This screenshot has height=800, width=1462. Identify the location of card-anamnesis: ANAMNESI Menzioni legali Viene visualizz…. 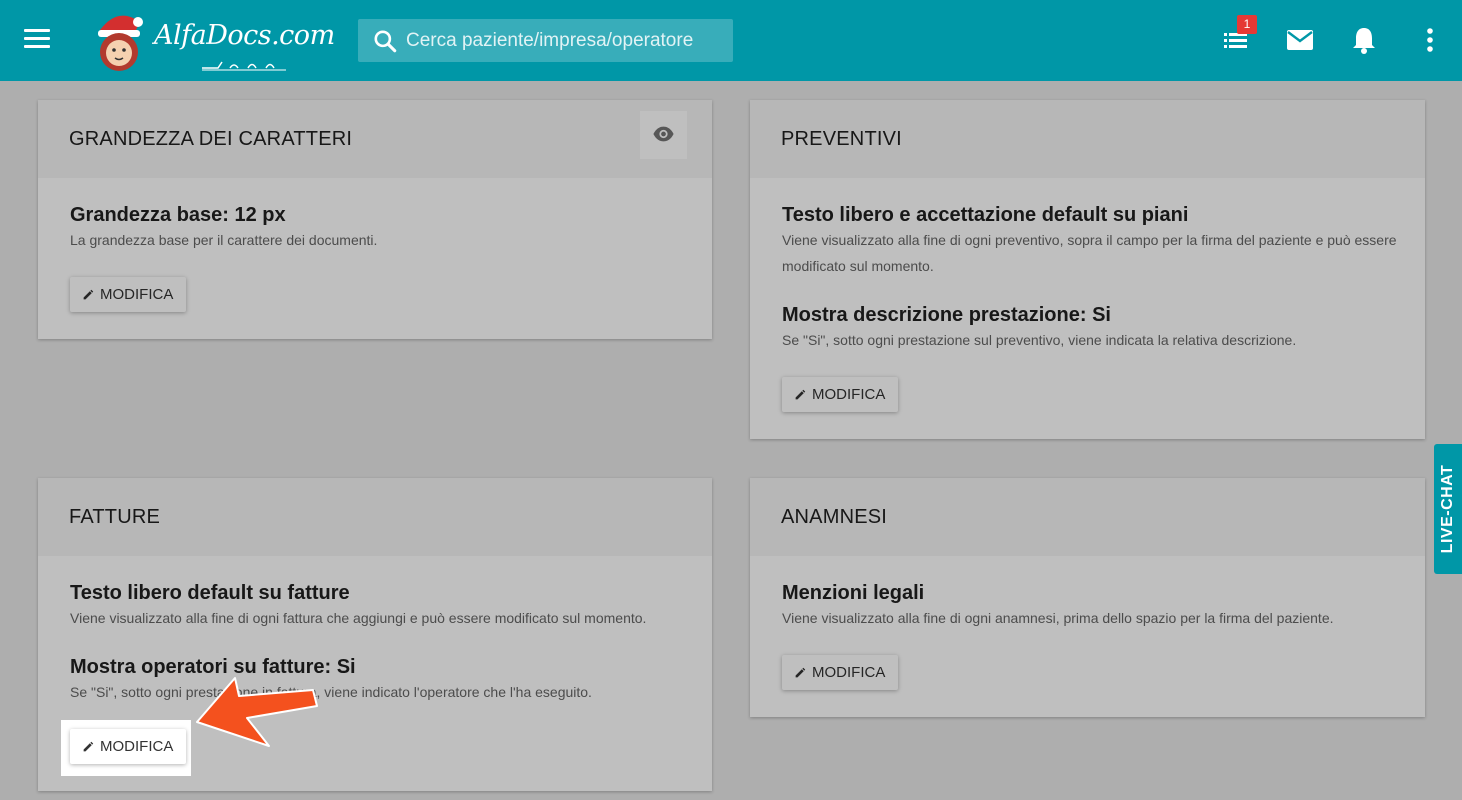
(1087, 597).